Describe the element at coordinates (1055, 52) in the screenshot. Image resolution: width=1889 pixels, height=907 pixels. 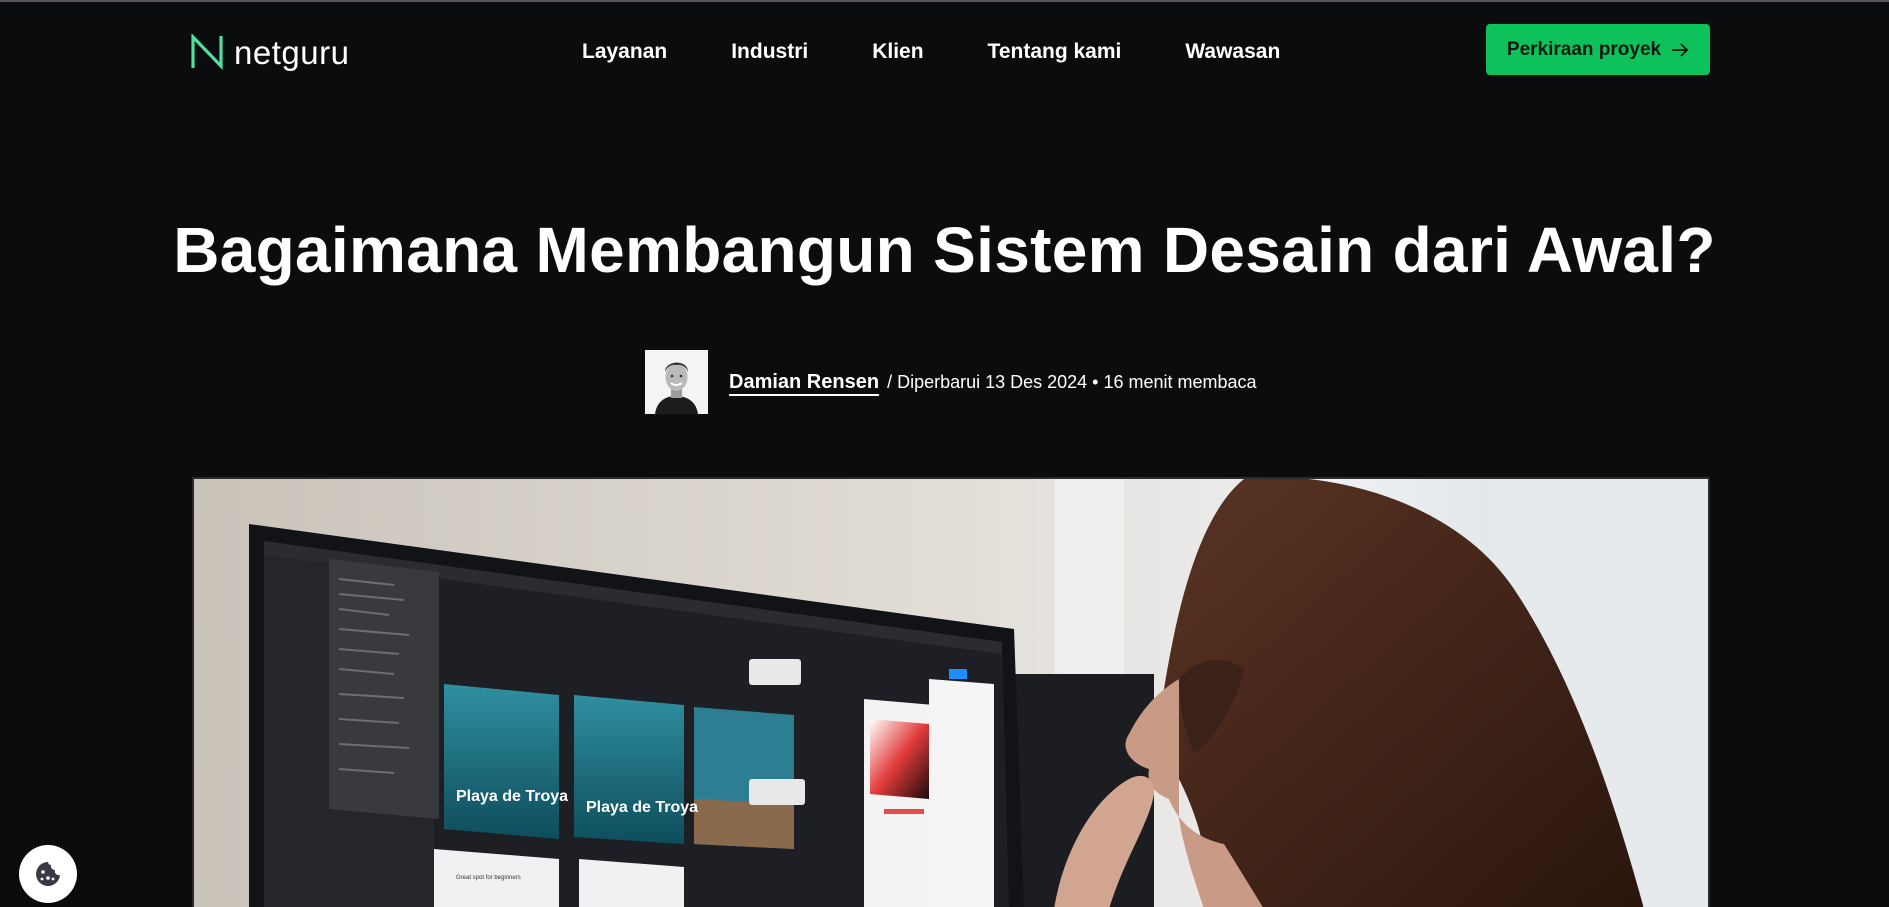
I see `nav-item-tentang-kami: Tentang kami` at that location.